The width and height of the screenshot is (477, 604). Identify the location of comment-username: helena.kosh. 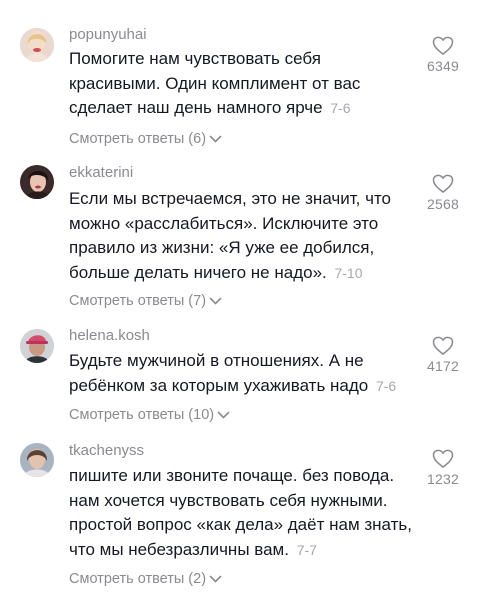
(109, 336).